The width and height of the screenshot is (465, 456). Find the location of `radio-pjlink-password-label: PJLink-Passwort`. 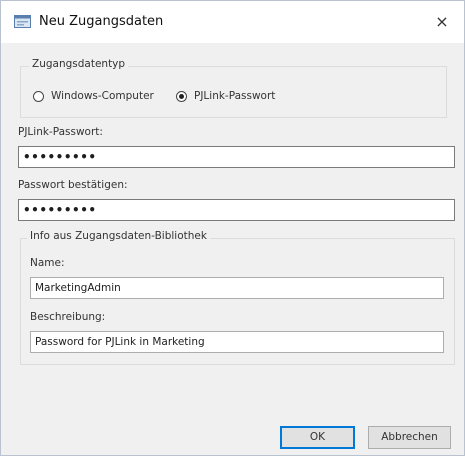

radio-pjlink-password-label: PJLink-Passwort is located at coordinates (235, 96).